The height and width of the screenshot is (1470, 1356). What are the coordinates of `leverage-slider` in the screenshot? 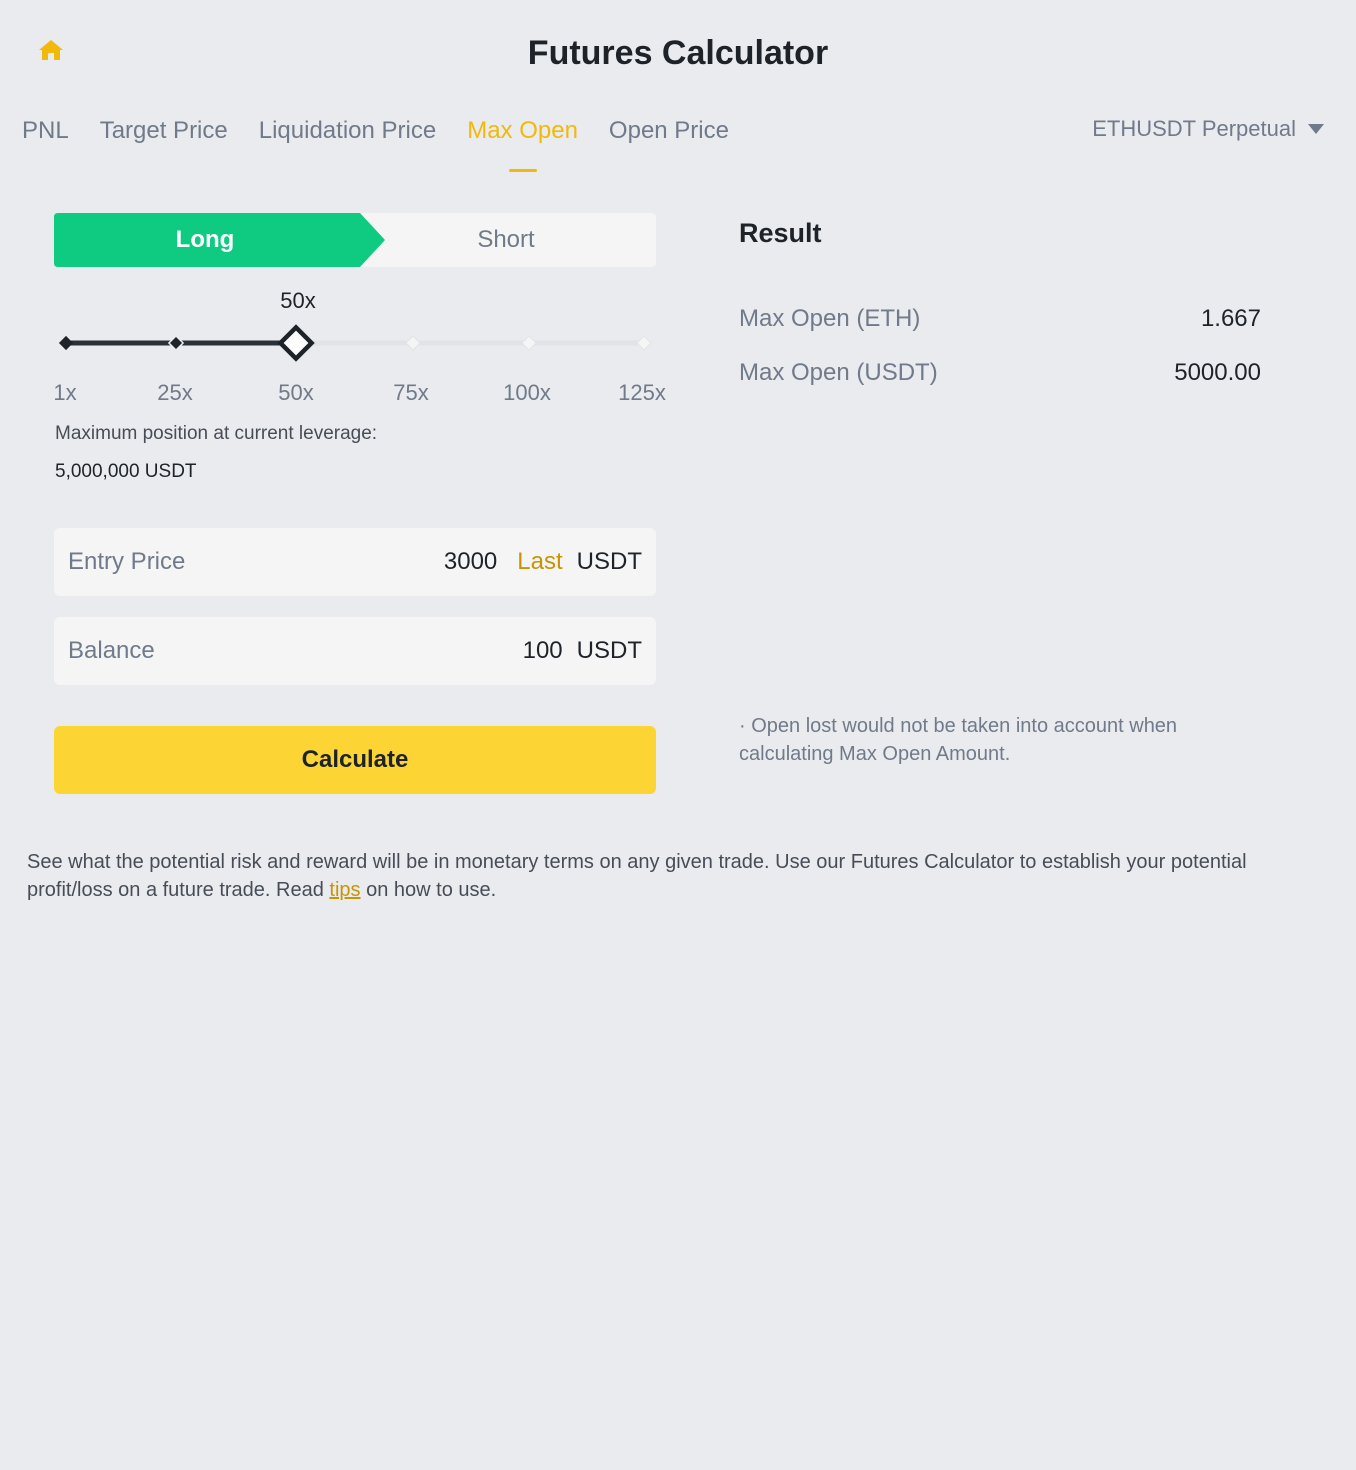 It's located at (356, 343).